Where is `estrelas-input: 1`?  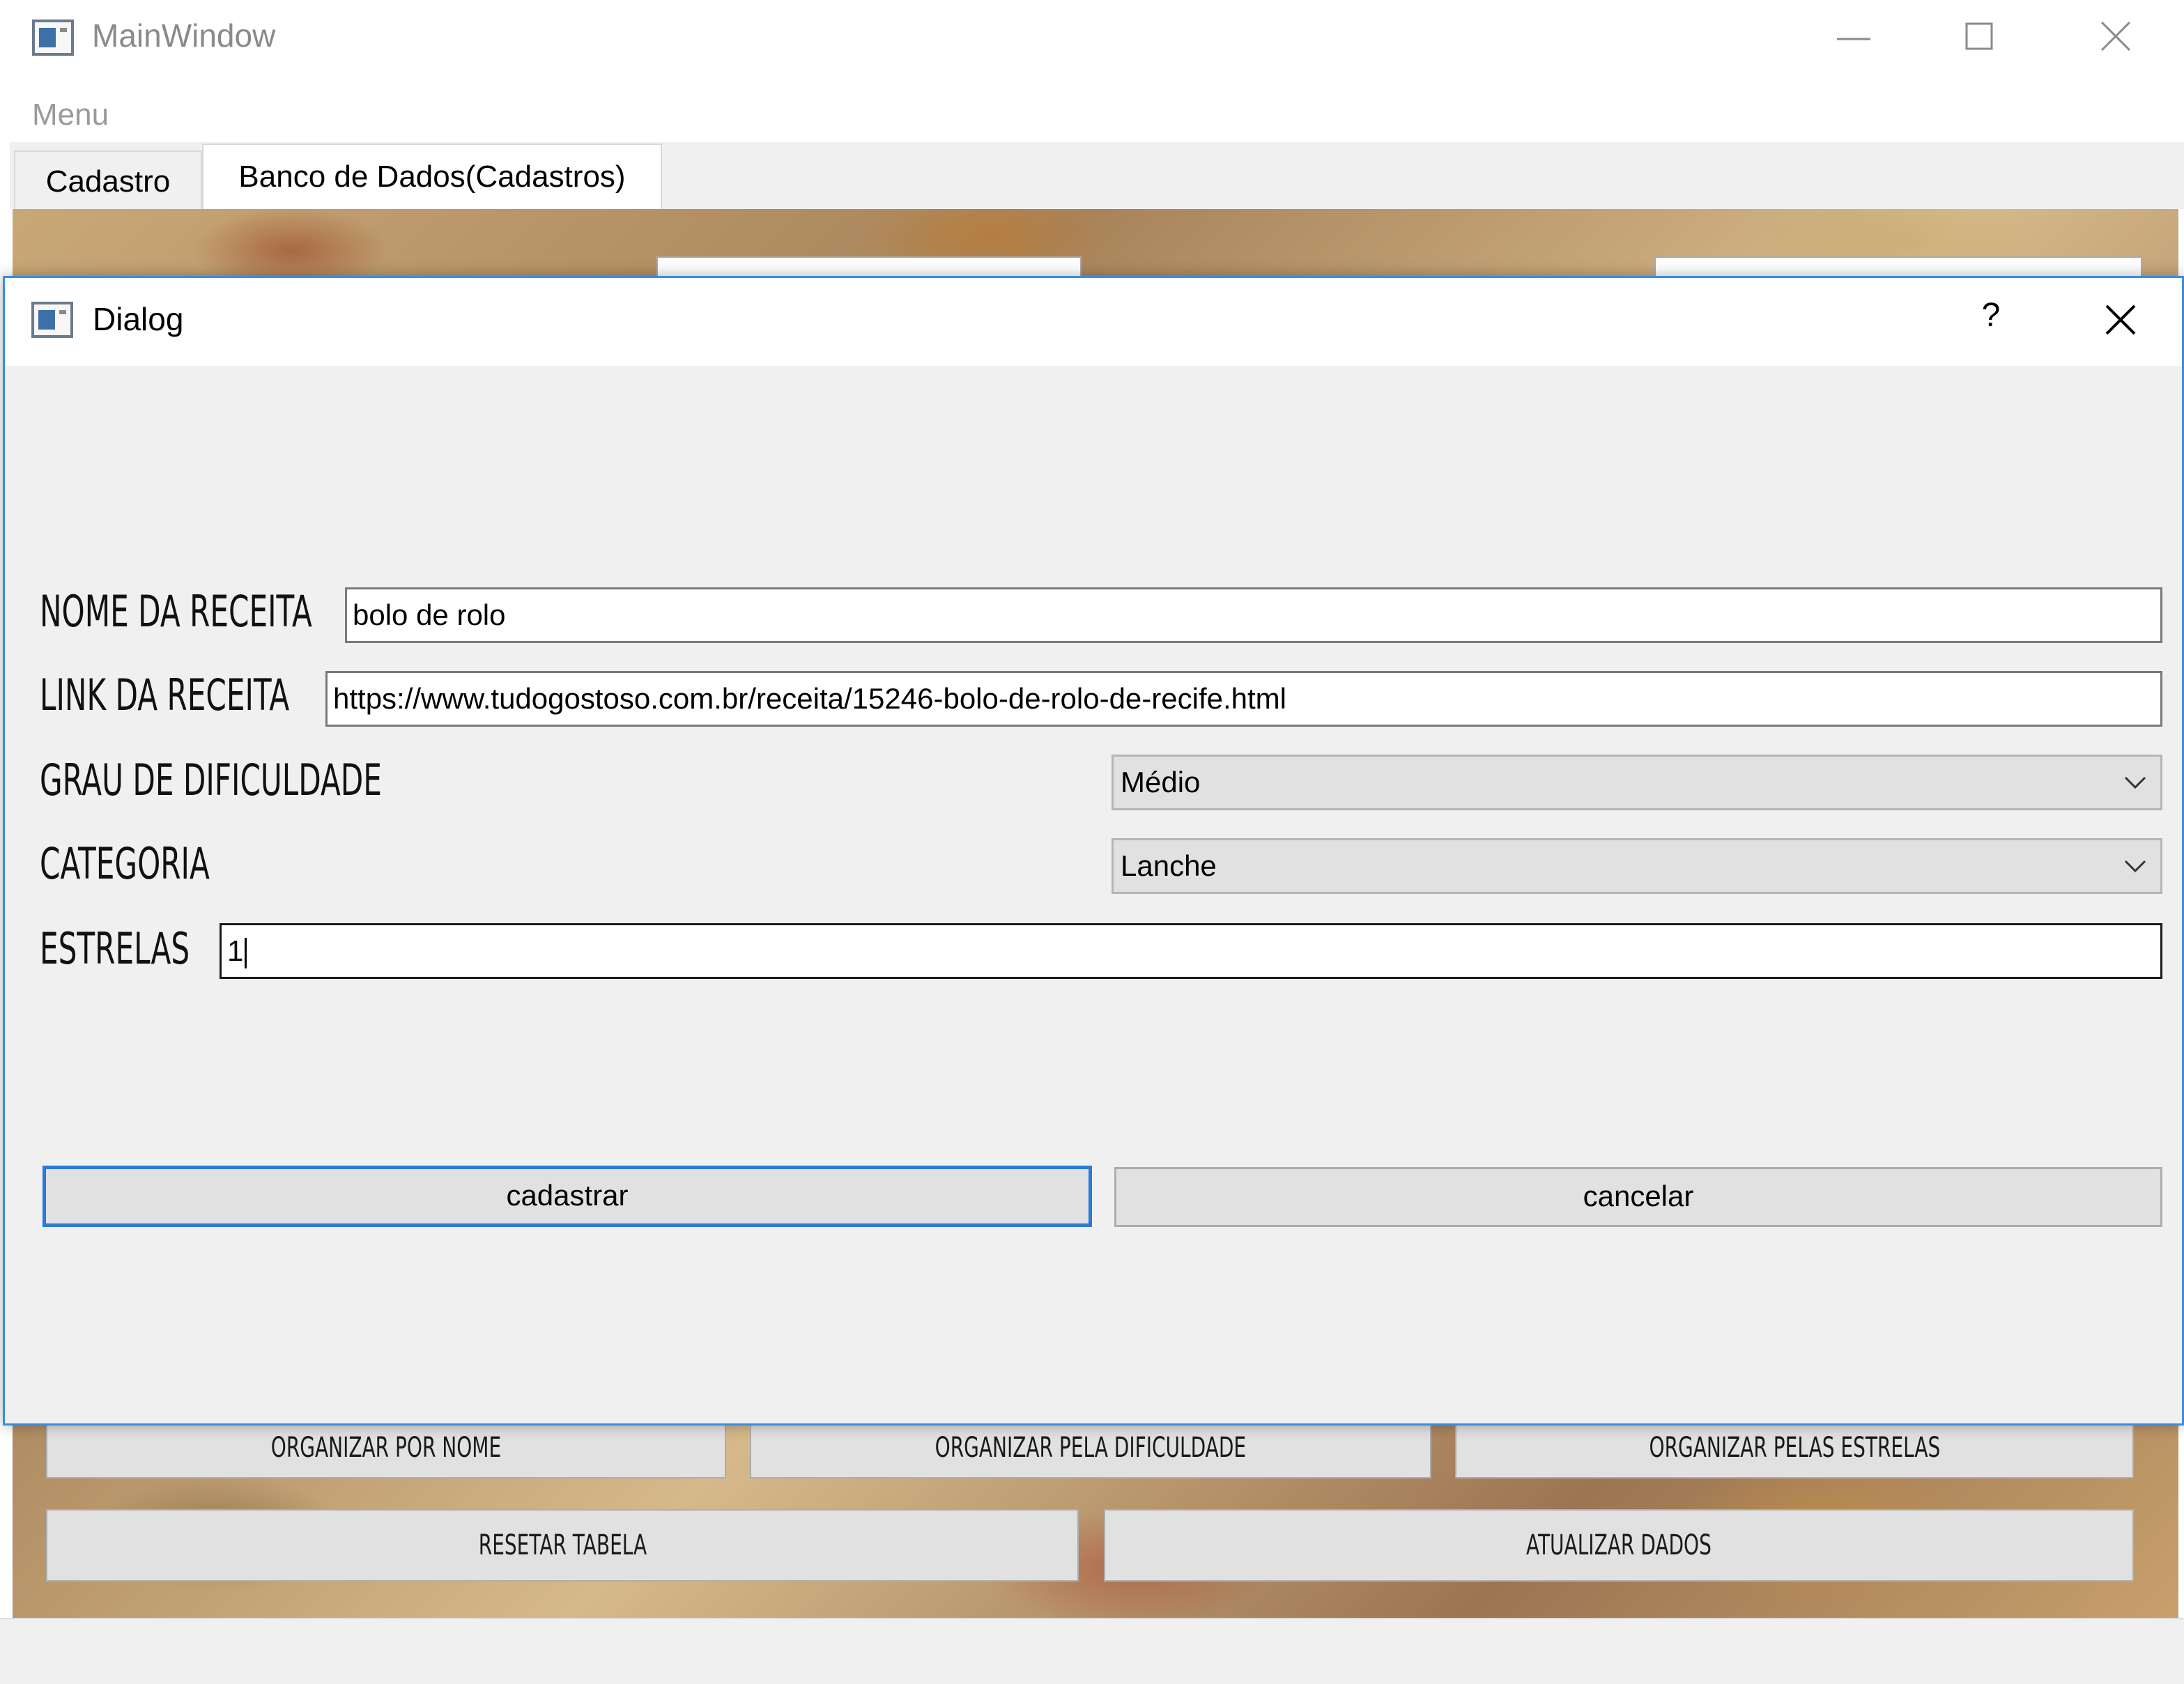
estrelas-input: 1 is located at coordinates (1191, 951).